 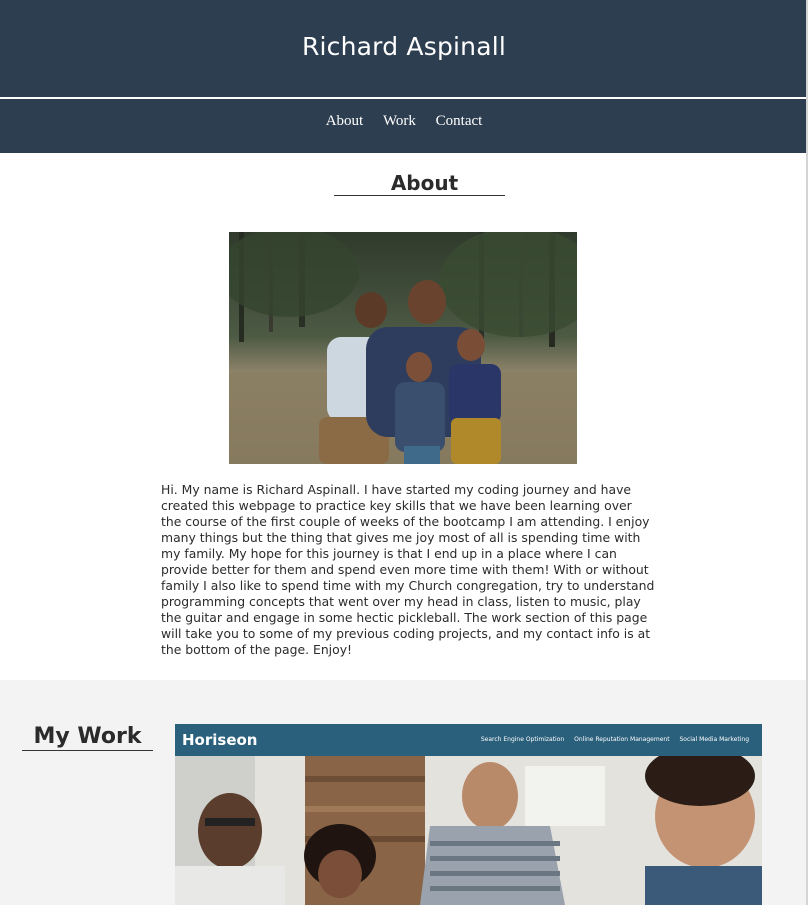 What do you see at coordinates (424, 183) in the screenshot?
I see `about-heading: About` at bounding box center [424, 183].